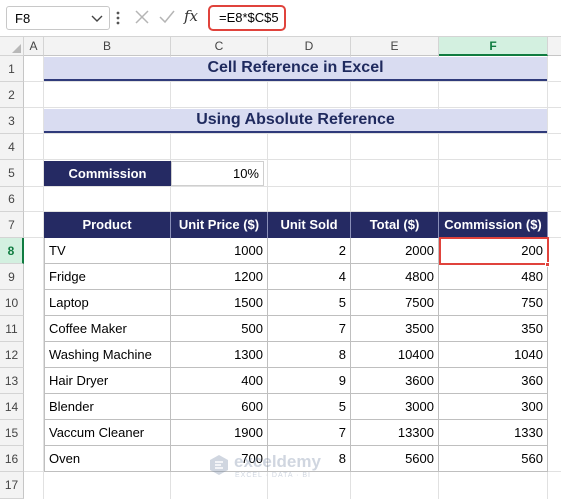 The height and width of the screenshot is (499, 561). What do you see at coordinates (219, 225) in the screenshot?
I see `table-header-unit-price: Unit Price ($)` at bounding box center [219, 225].